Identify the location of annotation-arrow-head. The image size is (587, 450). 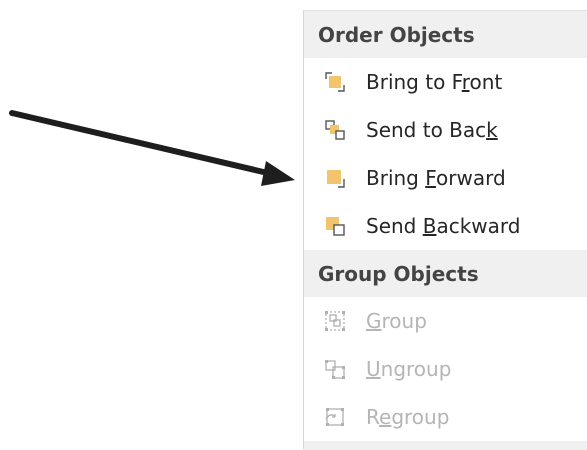
(278, 173).